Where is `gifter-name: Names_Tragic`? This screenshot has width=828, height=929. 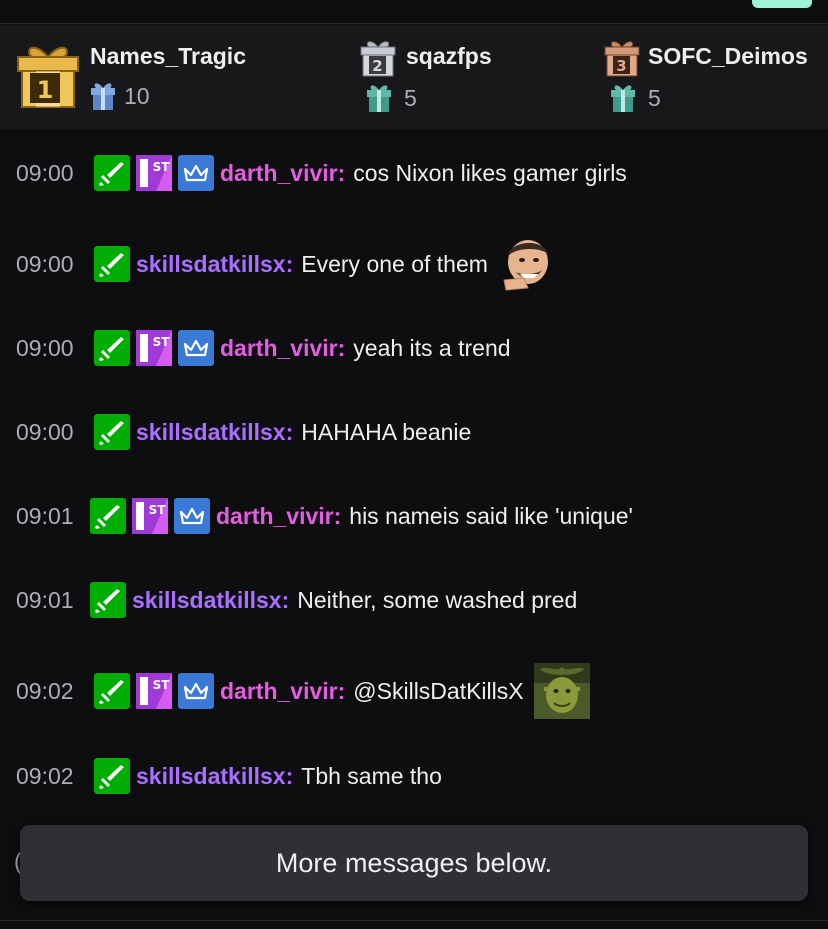 gifter-name: Names_Tragic is located at coordinates (168, 56).